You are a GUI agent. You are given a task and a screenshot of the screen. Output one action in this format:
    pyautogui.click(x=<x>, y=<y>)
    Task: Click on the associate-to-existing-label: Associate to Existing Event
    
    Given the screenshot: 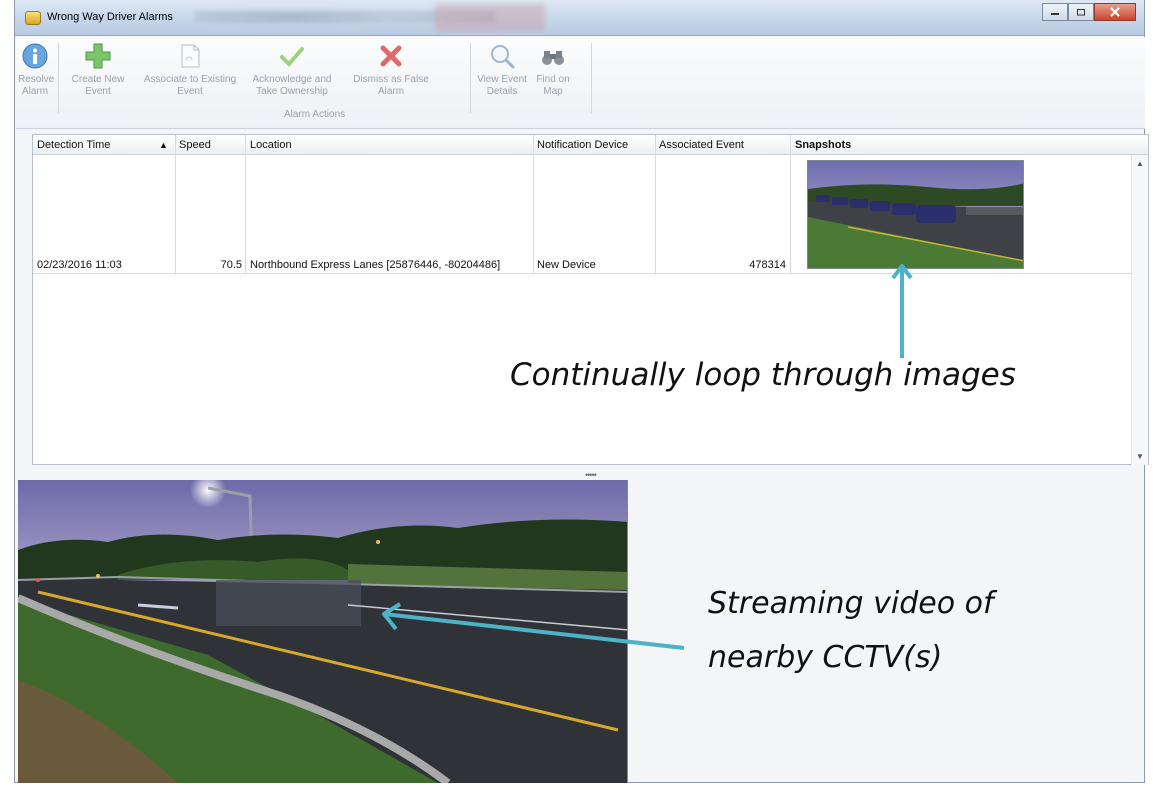 What is the action you would take?
    pyautogui.click(x=190, y=85)
    